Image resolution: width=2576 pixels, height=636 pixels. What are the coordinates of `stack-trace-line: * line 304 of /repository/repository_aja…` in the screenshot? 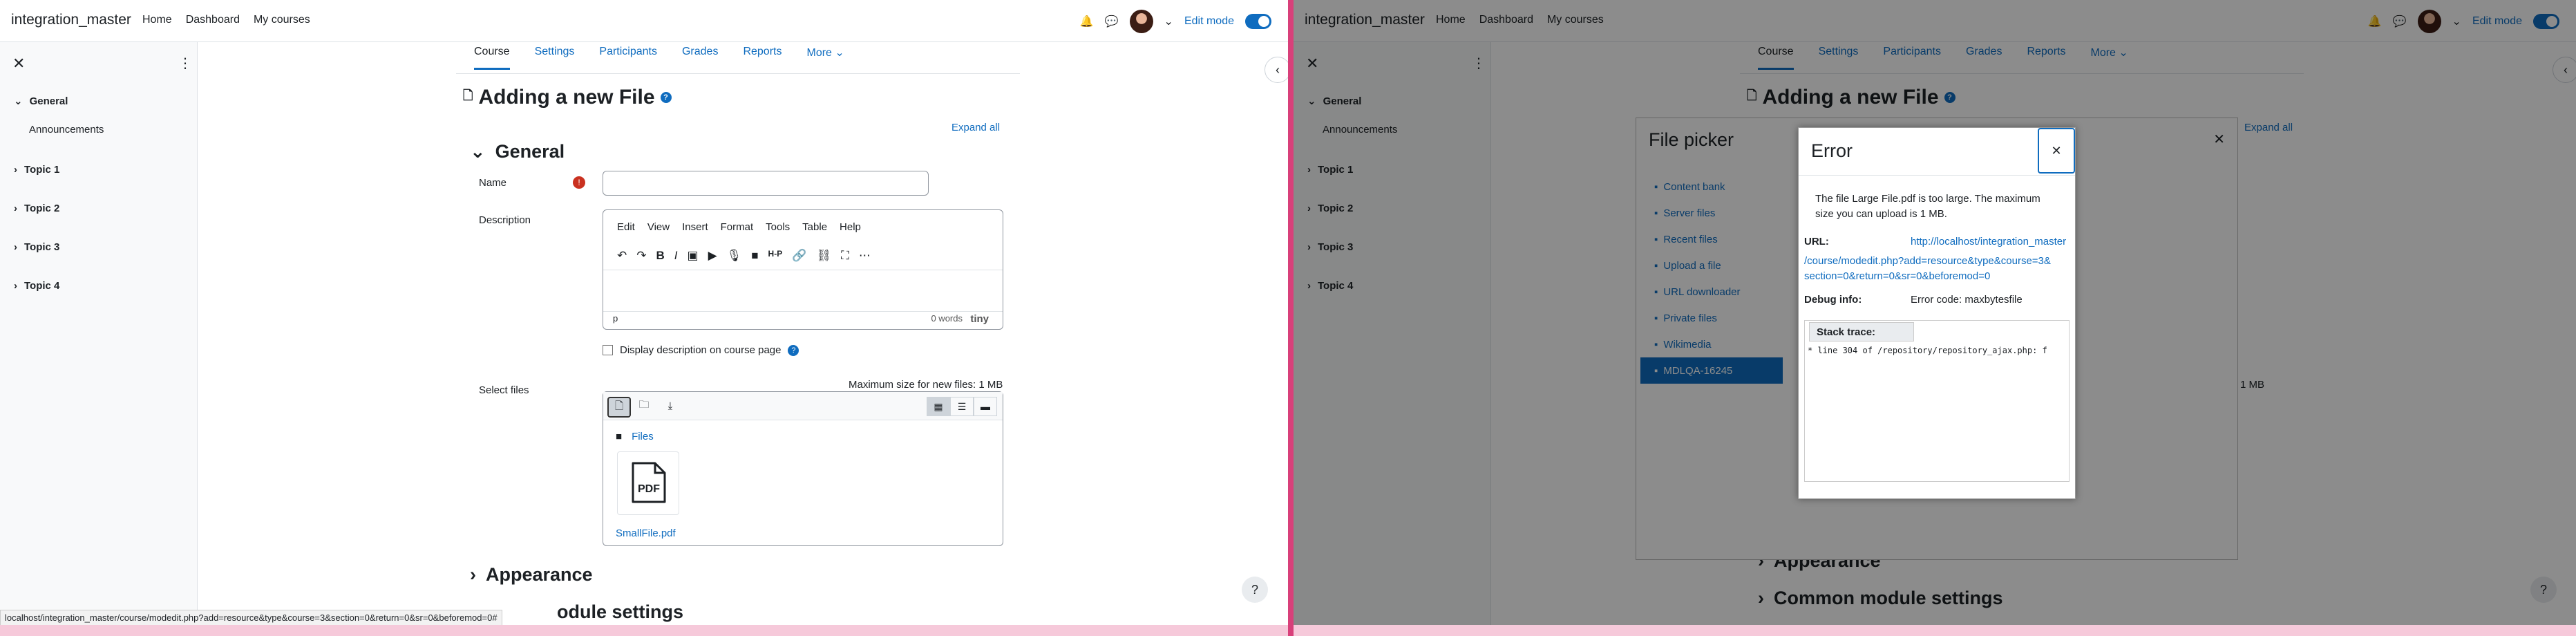 It's located at (1927, 350).